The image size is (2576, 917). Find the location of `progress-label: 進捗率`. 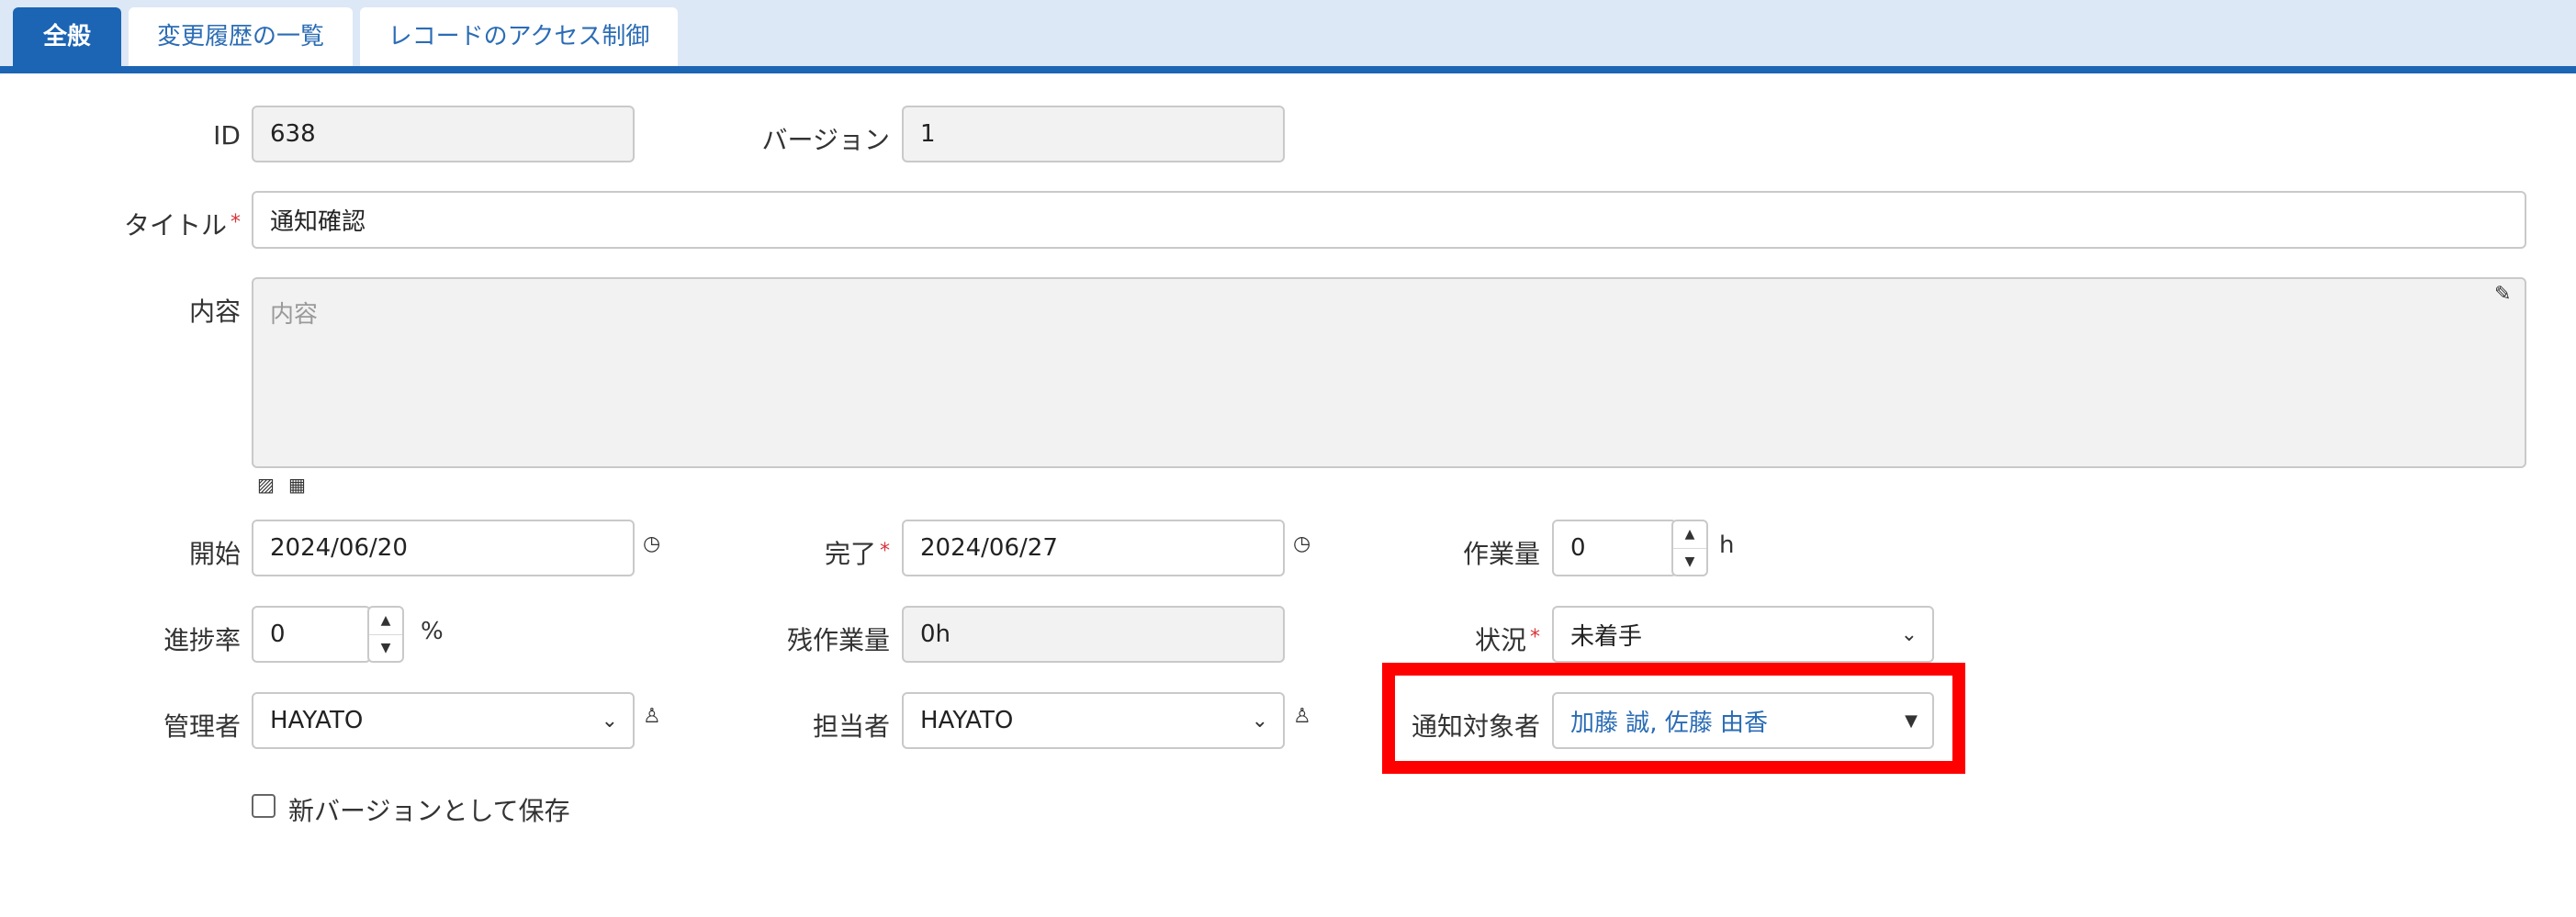

progress-label: 進捗率 is located at coordinates (202, 640).